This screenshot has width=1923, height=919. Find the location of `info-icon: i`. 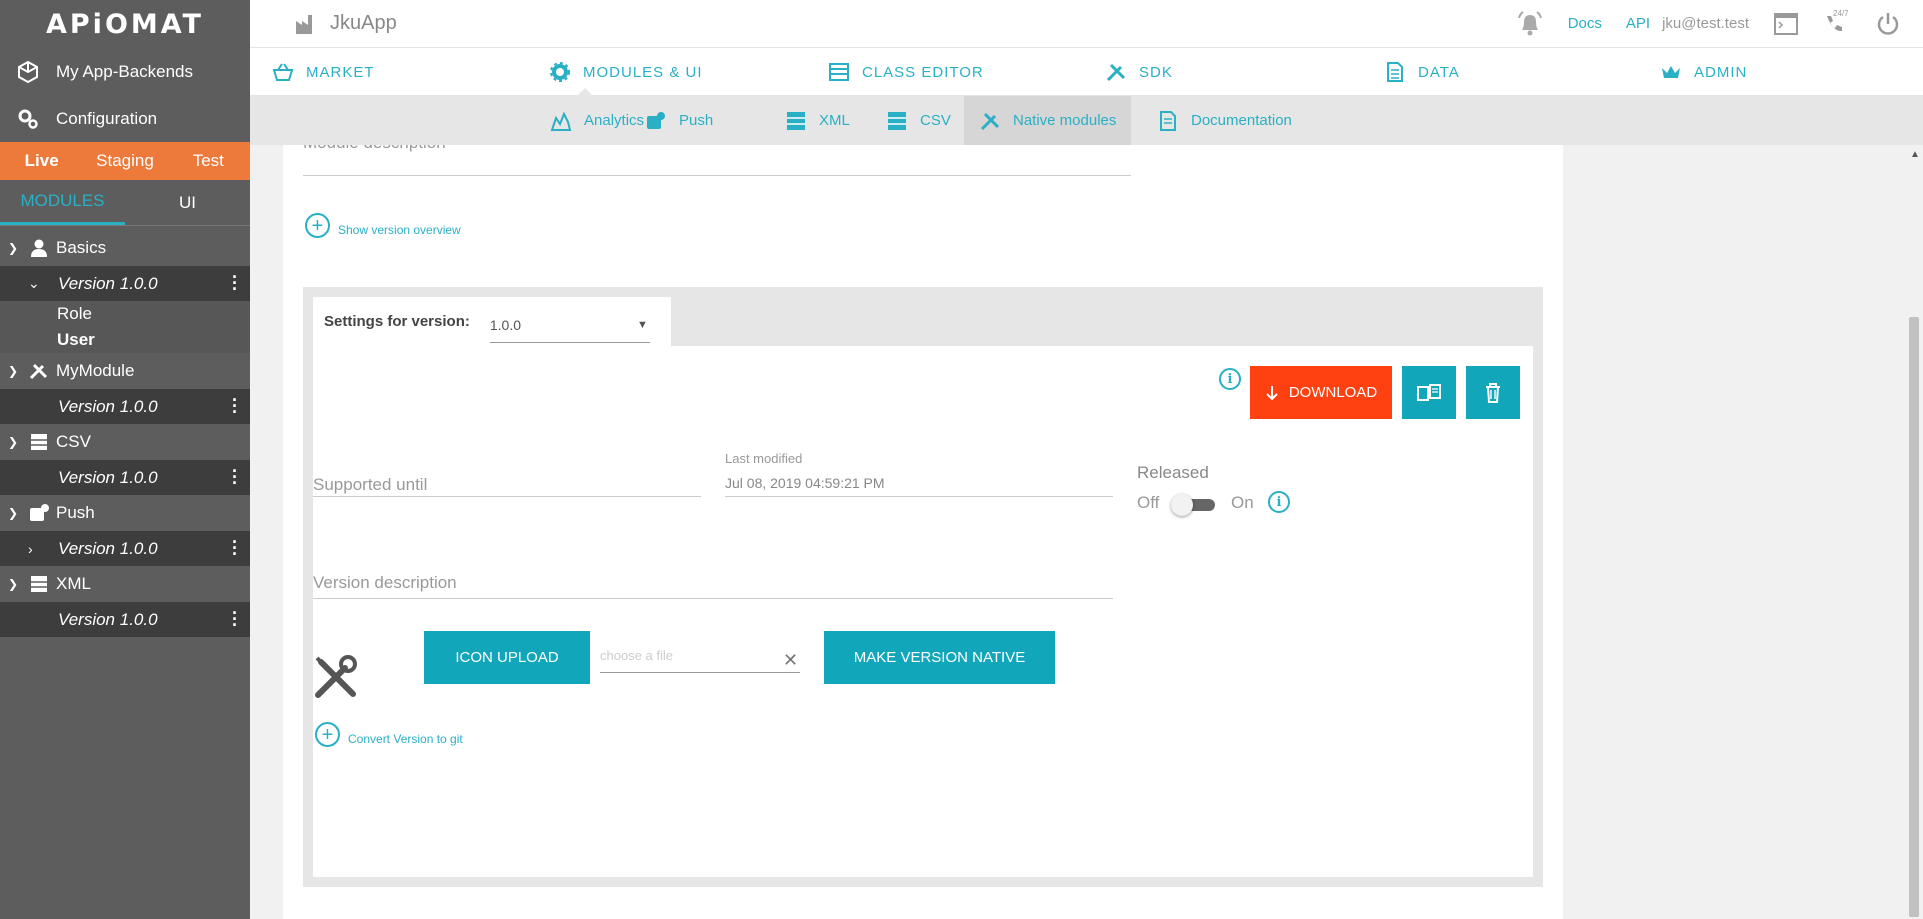

info-icon: i is located at coordinates (1230, 379).